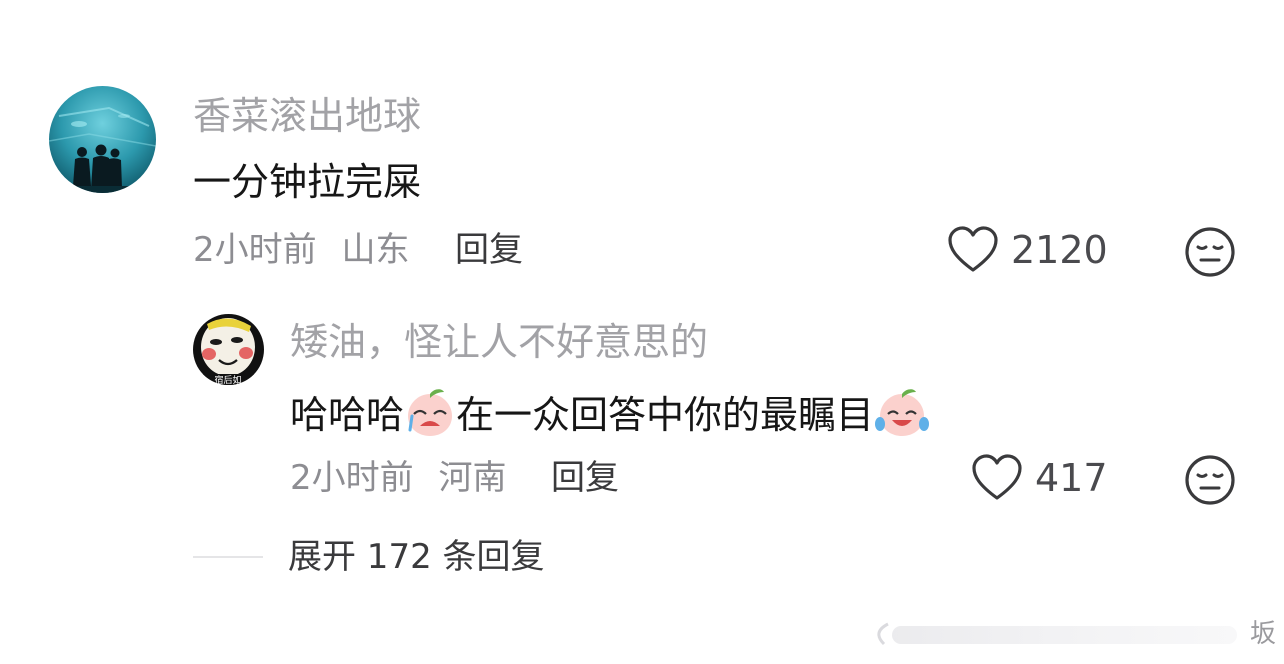 The height and width of the screenshot is (664, 1284). What do you see at coordinates (472, 478) in the screenshot?
I see `reply-location: 河南` at bounding box center [472, 478].